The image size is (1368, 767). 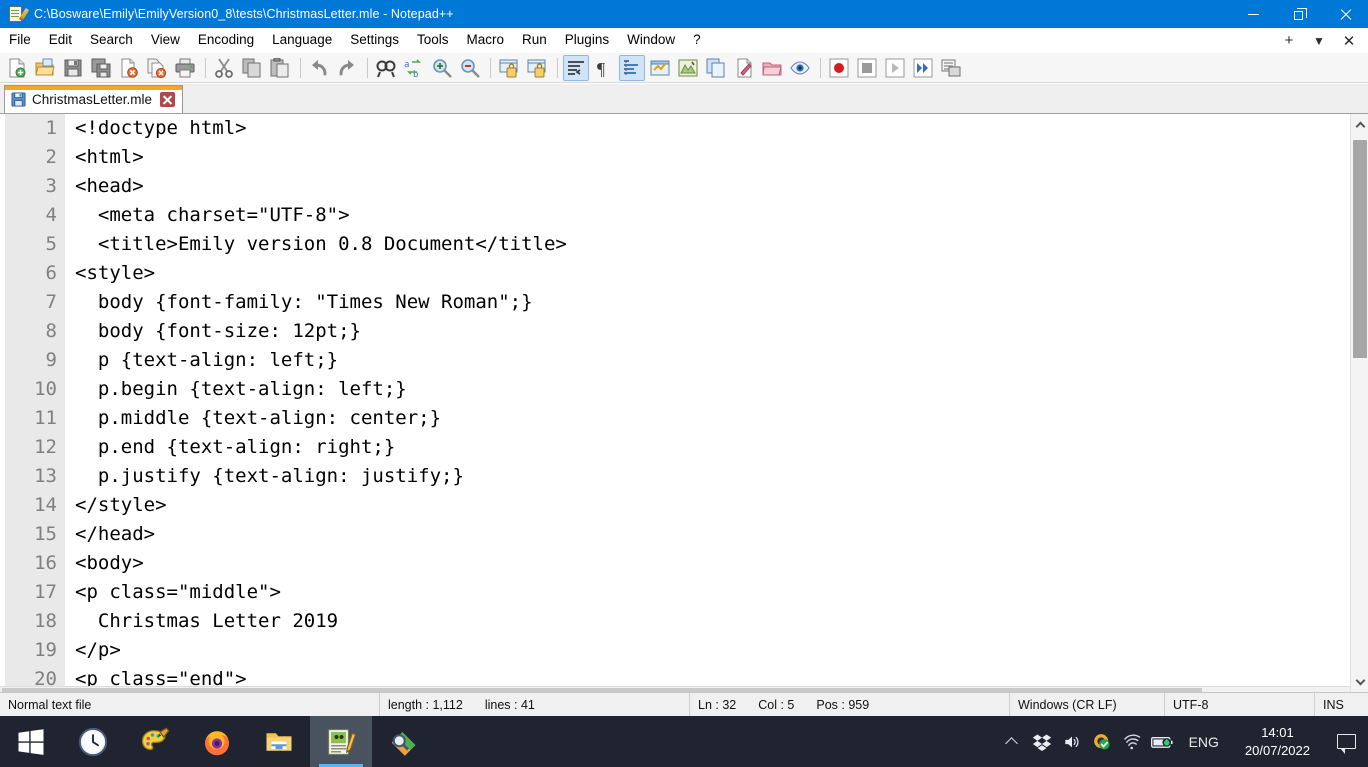 I want to click on input-language-indicator: ENG, so click(x=1204, y=742).